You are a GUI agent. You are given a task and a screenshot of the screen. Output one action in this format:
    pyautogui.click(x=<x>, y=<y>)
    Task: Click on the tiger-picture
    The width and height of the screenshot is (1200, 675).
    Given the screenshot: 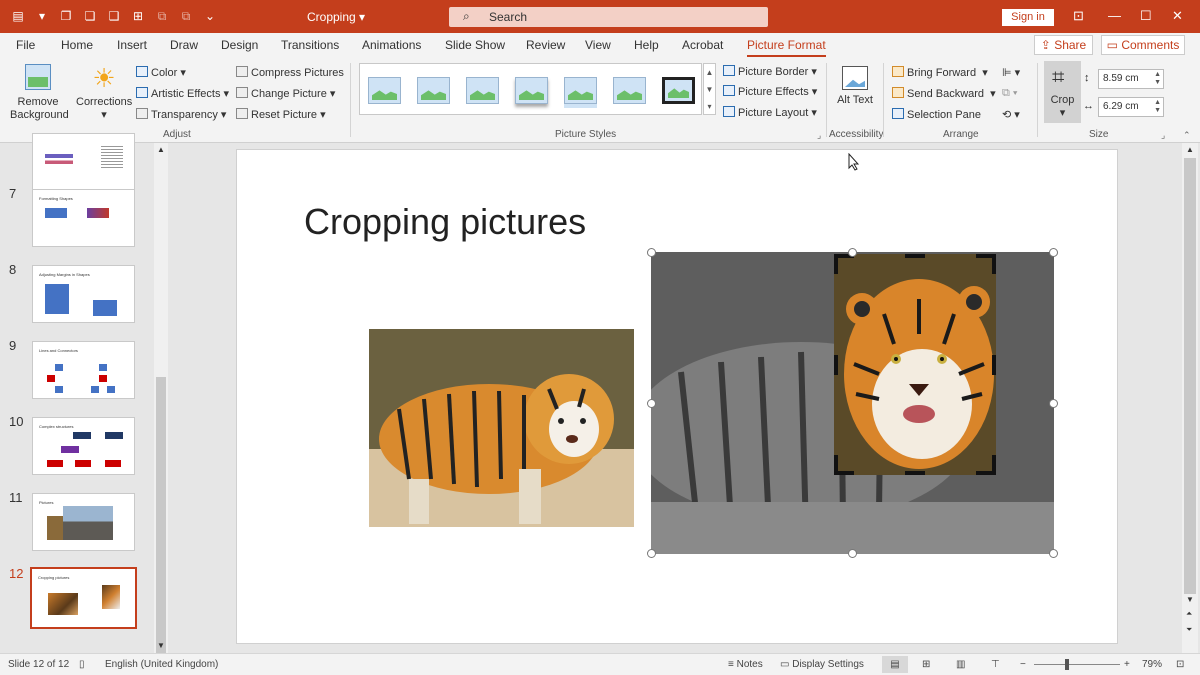 What is the action you would take?
    pyautogui.click(x=501, y=428)
    